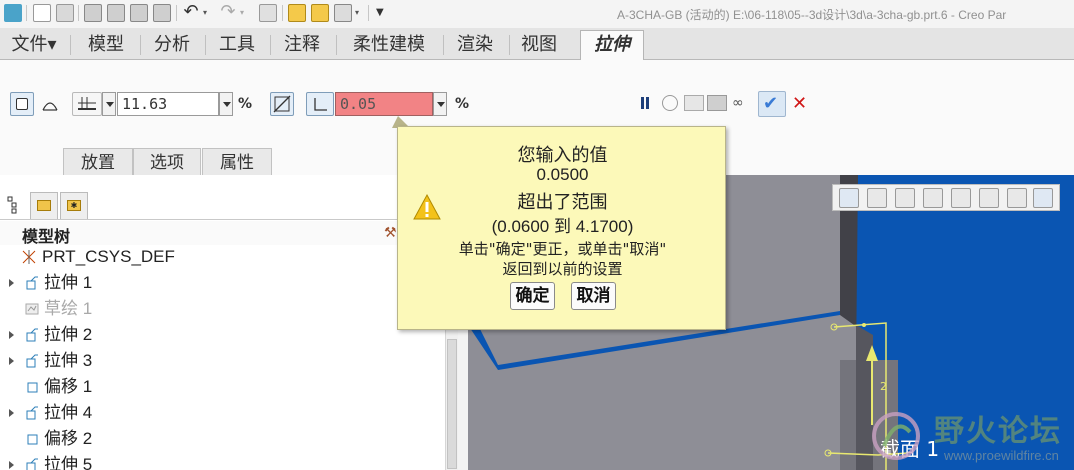  What do you see at coordinates (167, 162) in the screenshot?
I see `tab-options: 选项` at bounding box center [167, 162].